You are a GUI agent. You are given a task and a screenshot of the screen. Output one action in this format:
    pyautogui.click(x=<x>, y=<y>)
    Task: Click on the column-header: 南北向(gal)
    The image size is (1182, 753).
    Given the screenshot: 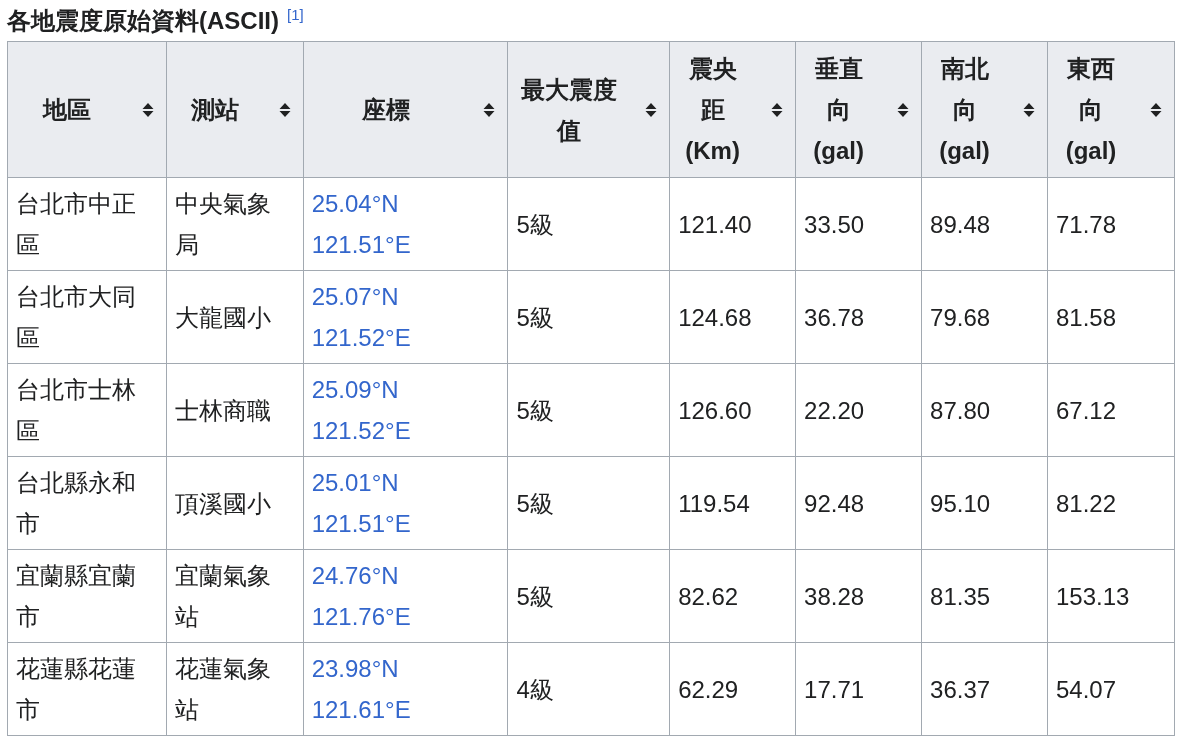 What is the action you would take?
    pyautogui.click(x=984, y=109)
    